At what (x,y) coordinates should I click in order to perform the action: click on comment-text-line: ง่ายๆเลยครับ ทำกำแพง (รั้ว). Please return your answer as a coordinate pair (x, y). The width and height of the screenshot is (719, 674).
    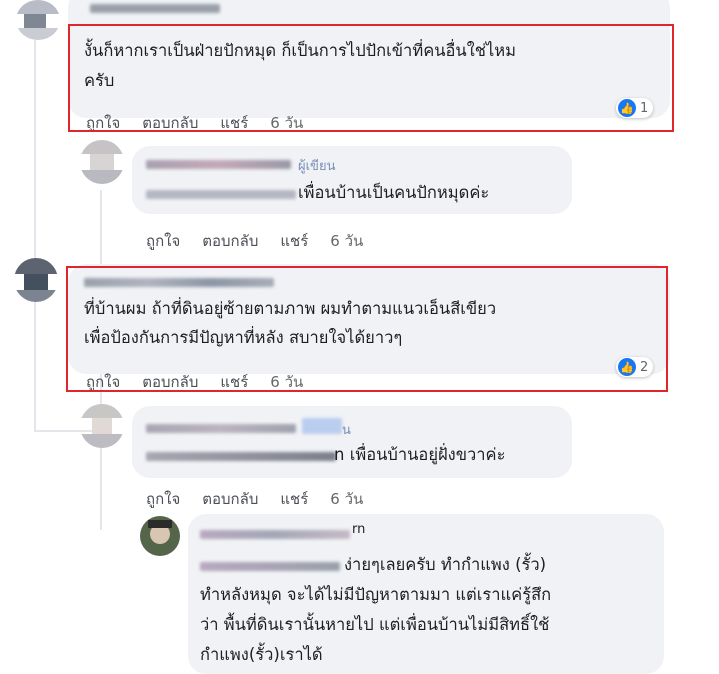
    Looking at the image, I should click on (445, 564).